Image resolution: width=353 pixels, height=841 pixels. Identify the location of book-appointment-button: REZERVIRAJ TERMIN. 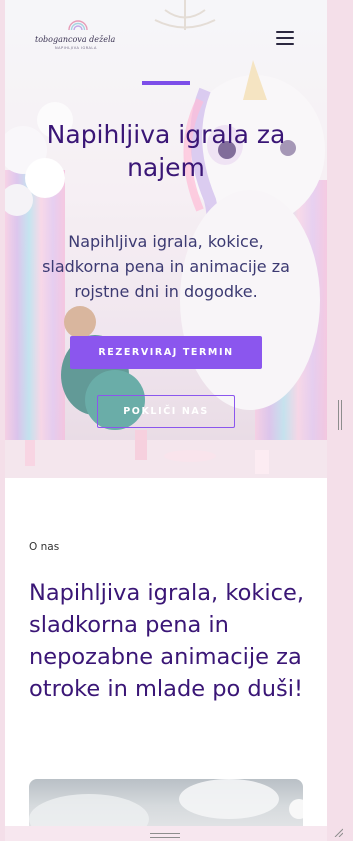
(166, 352).